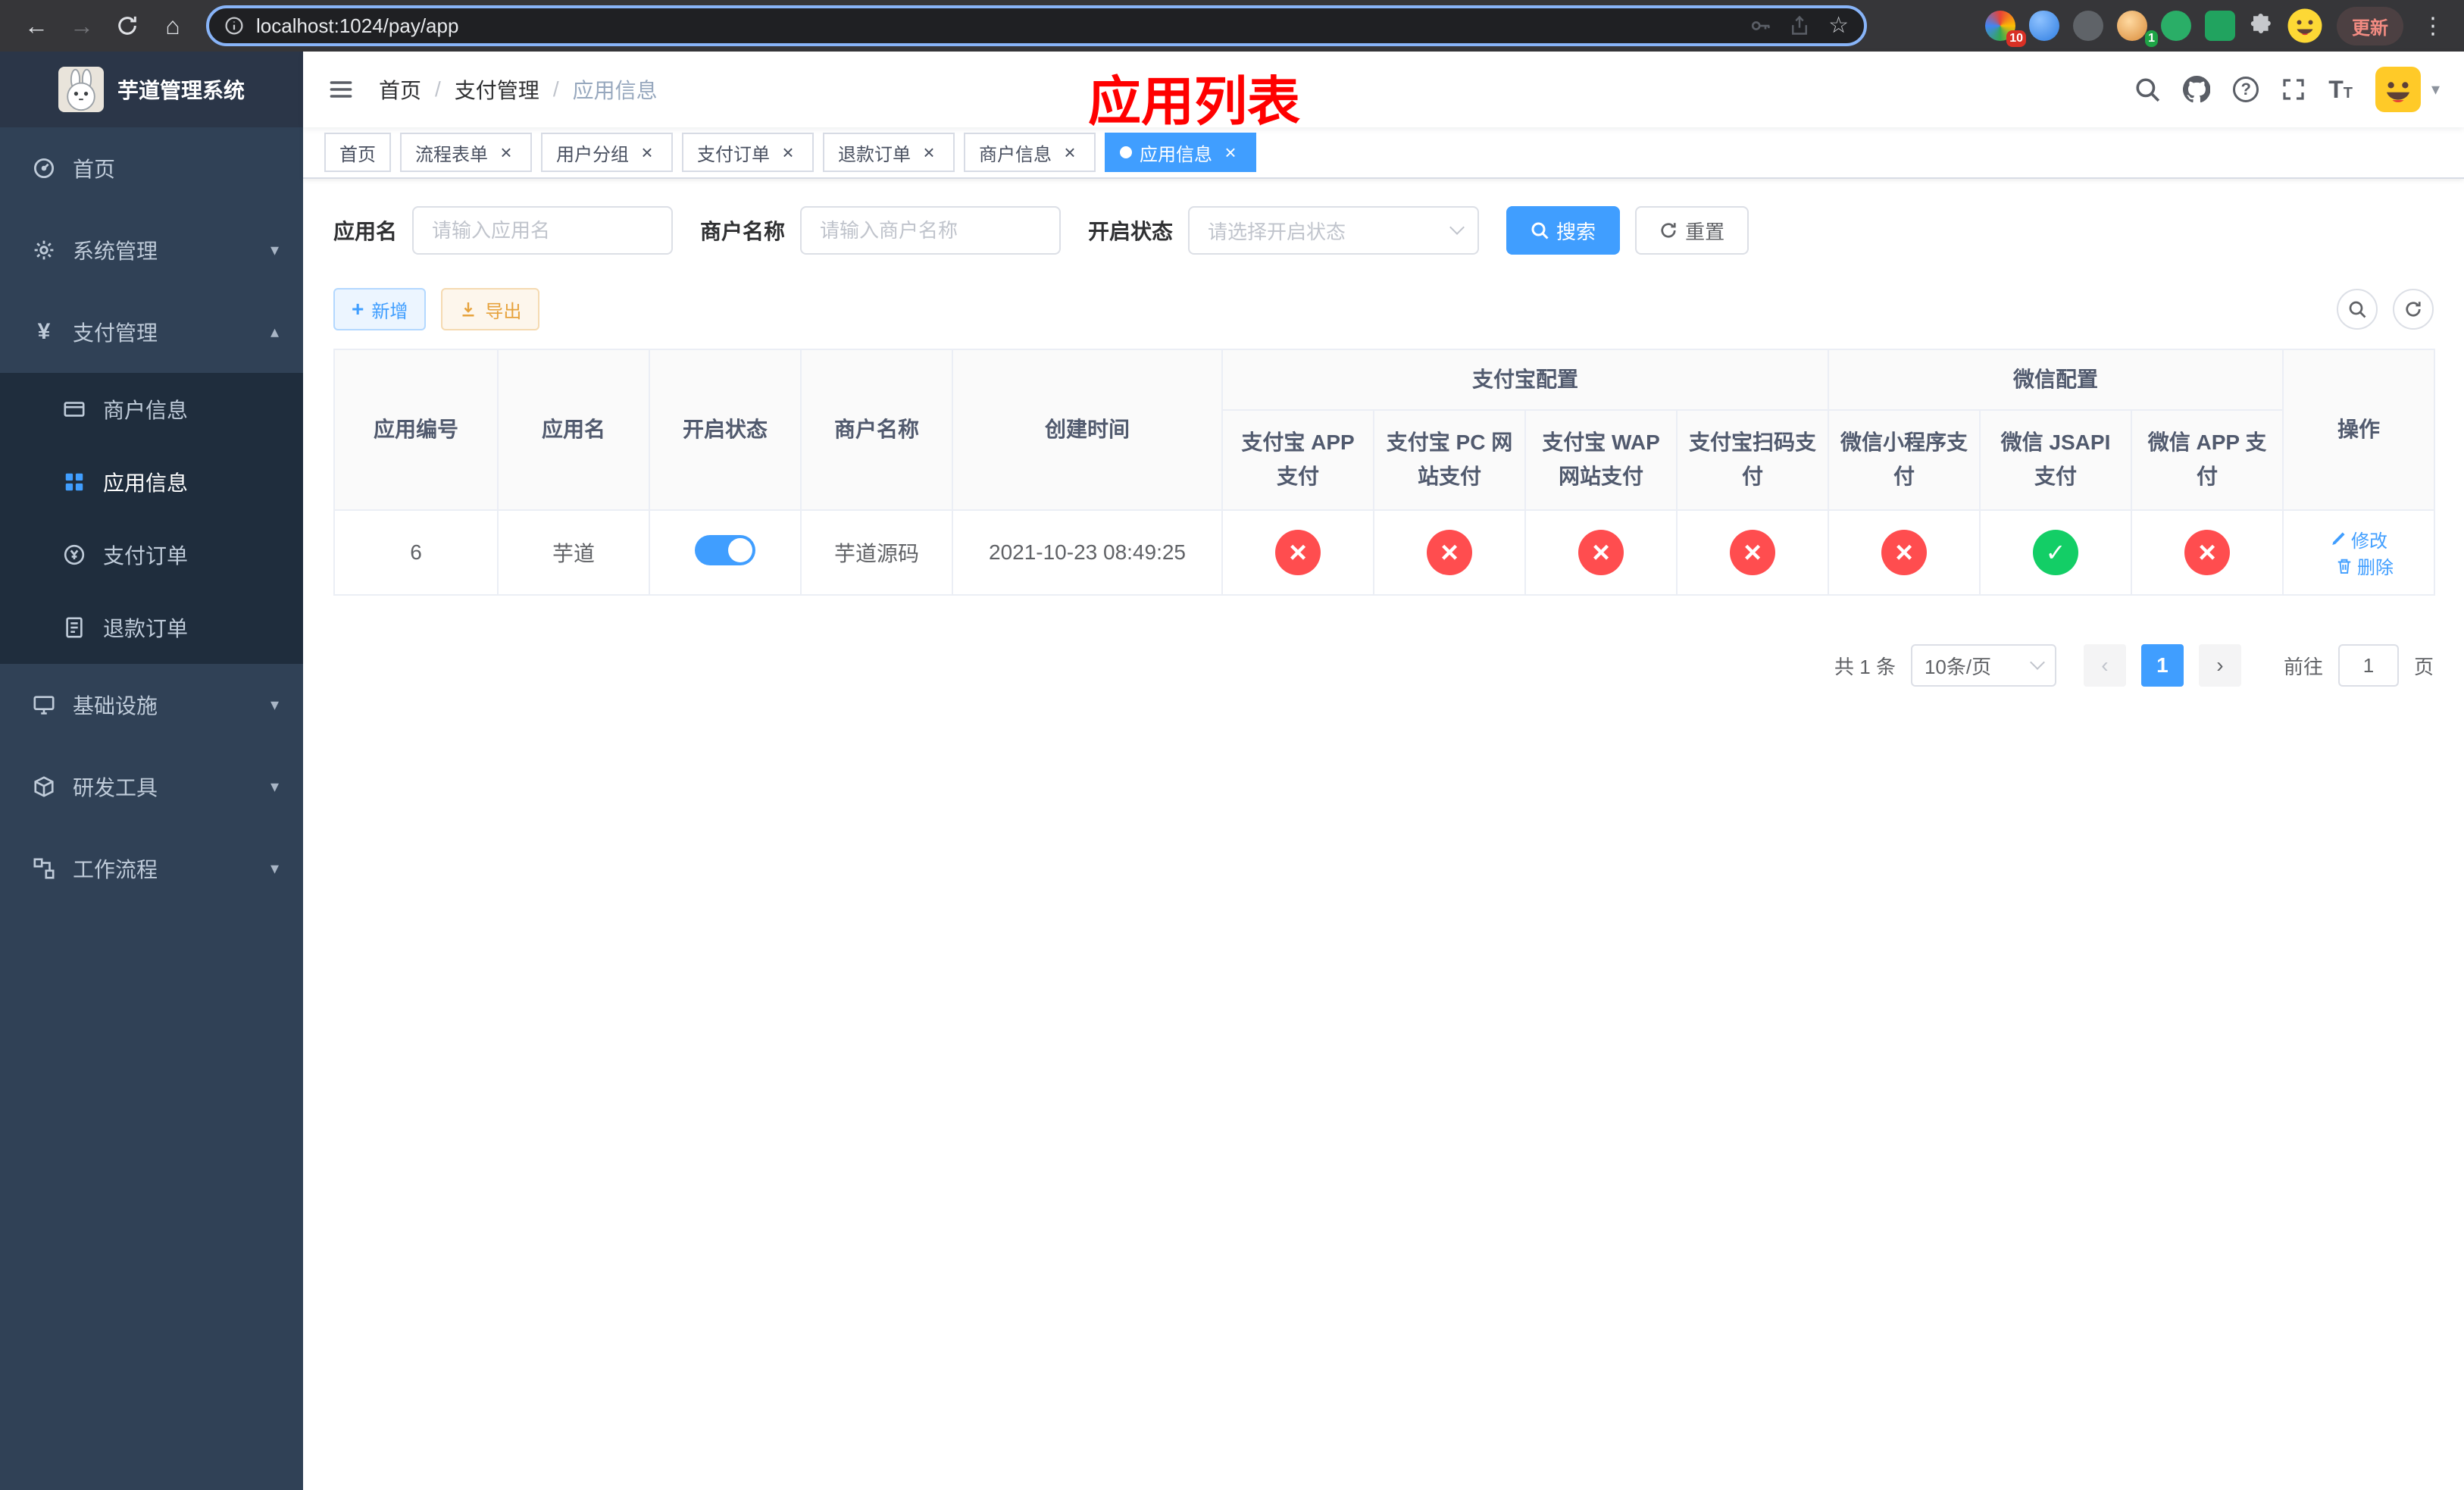 The width and height of the screenshot is (2464, 1490). I want to click on col-header-wx-app: 微信 APP 支付, so click(2207, 460).